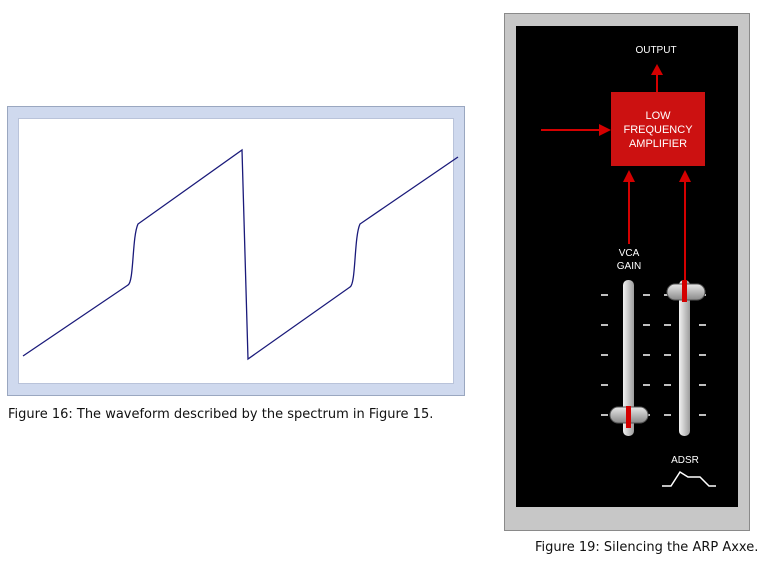 This screenshot has height=569, width=765. What do you see at coordinates (658, 130) in the screenshot?
I see `amp-label-line2: FREQUENCY` at bounding box center [658, 130].